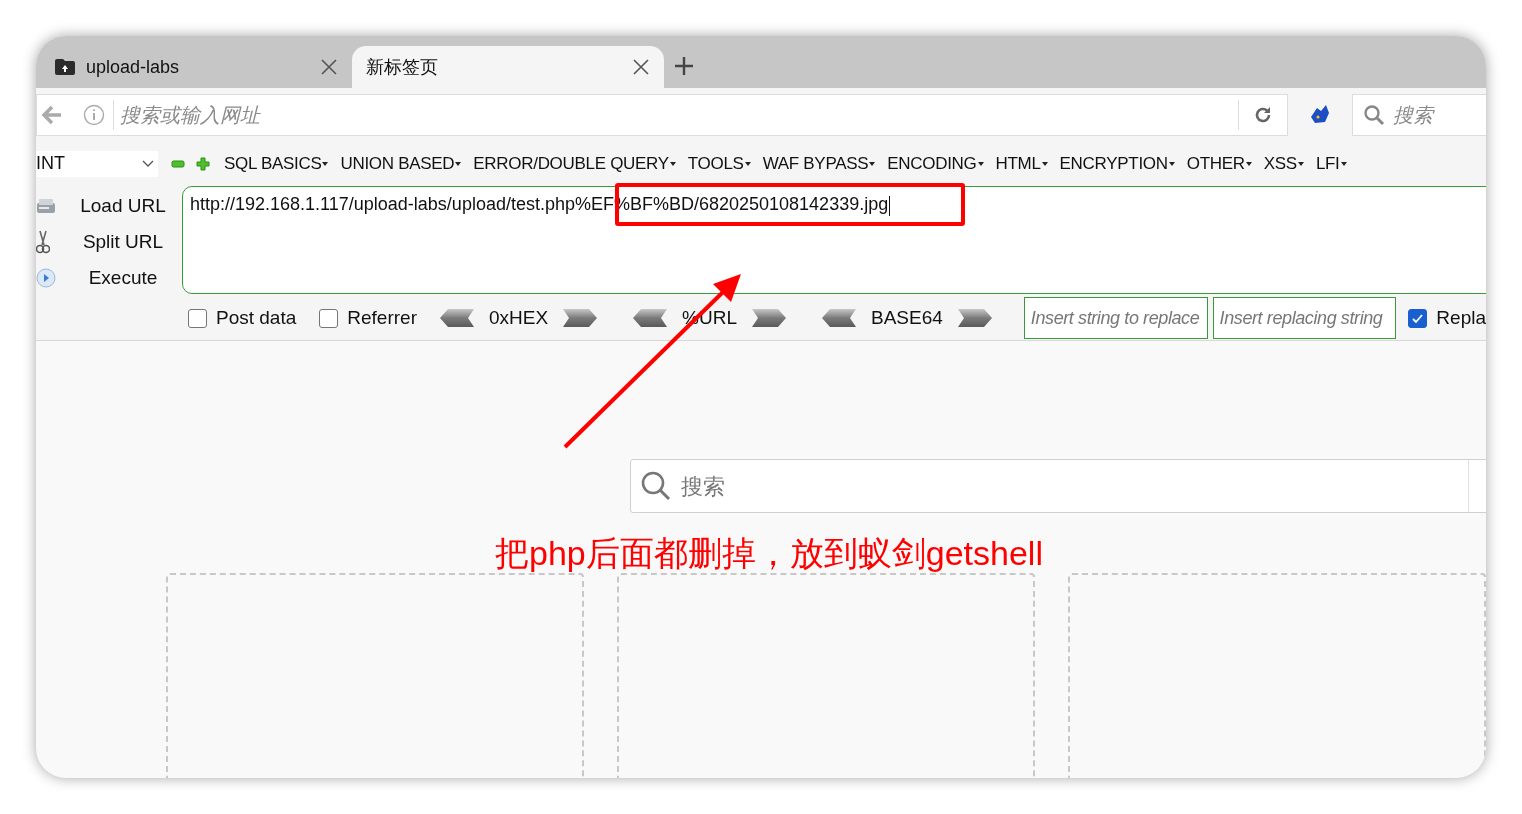 This screenshot has height=814, width=1522. What do you see at coordinates (574, 163) in the screenshot?
I see `menu-item: ERROR/DOUBLE QUERY` at bounding box center [574, 163].